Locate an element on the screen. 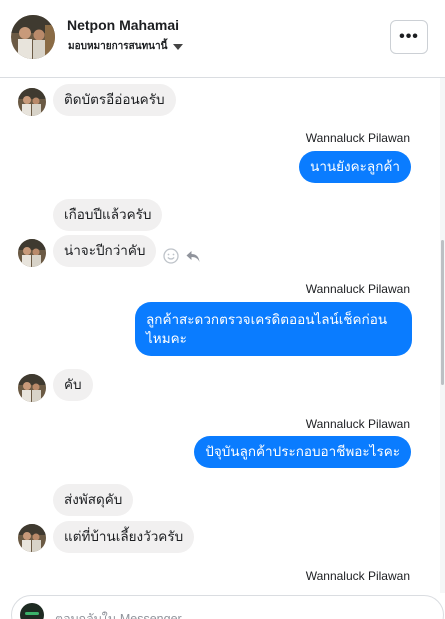 This screenshot has height=619, width=445. incoming-message: ติดบัตรอีอ่อนครับ is located at coordinates (114, 100).